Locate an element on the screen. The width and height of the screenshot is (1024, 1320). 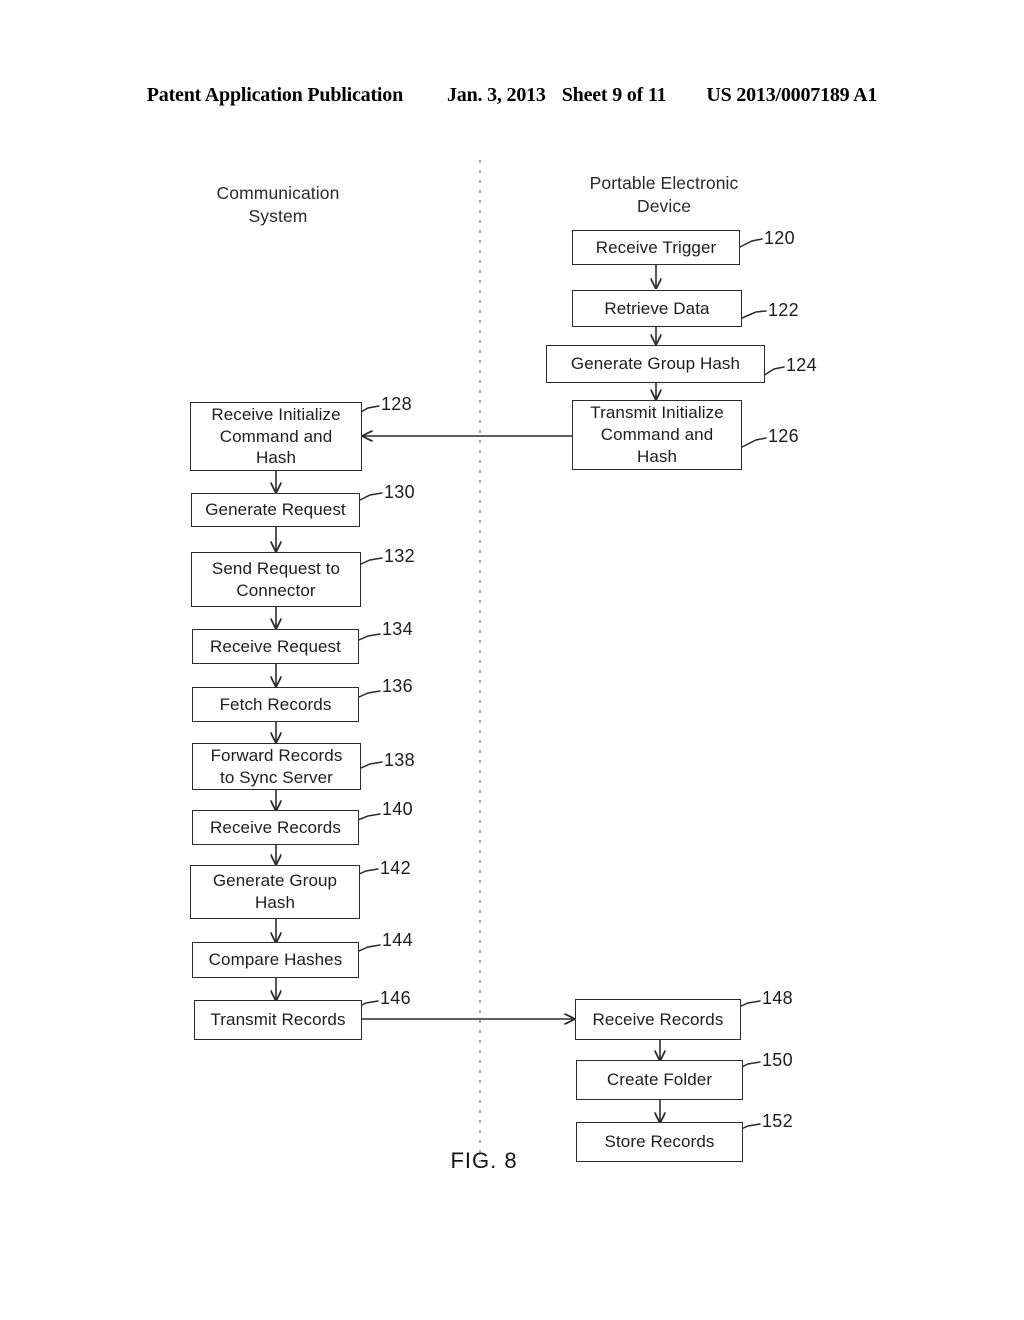
ref-numeral-146: 146 is located at coordinates (395, 998).